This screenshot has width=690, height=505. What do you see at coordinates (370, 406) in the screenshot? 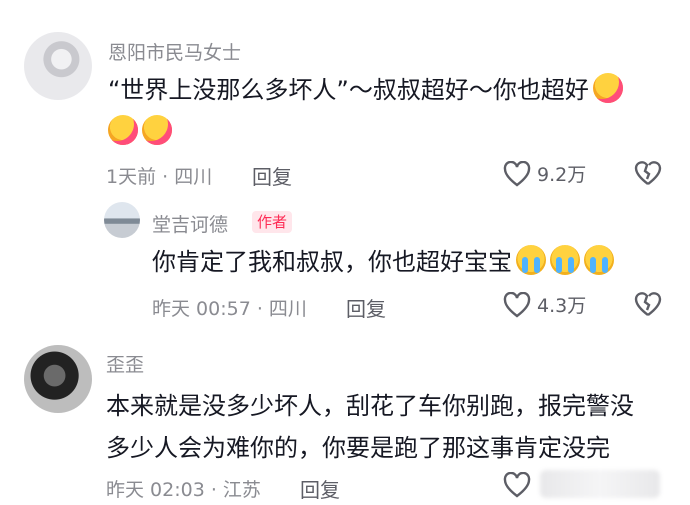
I see `comment-text-line: 本来就是没多少坏人，刮花了车你别跑，报完警没` at bounding box center [370, 406].